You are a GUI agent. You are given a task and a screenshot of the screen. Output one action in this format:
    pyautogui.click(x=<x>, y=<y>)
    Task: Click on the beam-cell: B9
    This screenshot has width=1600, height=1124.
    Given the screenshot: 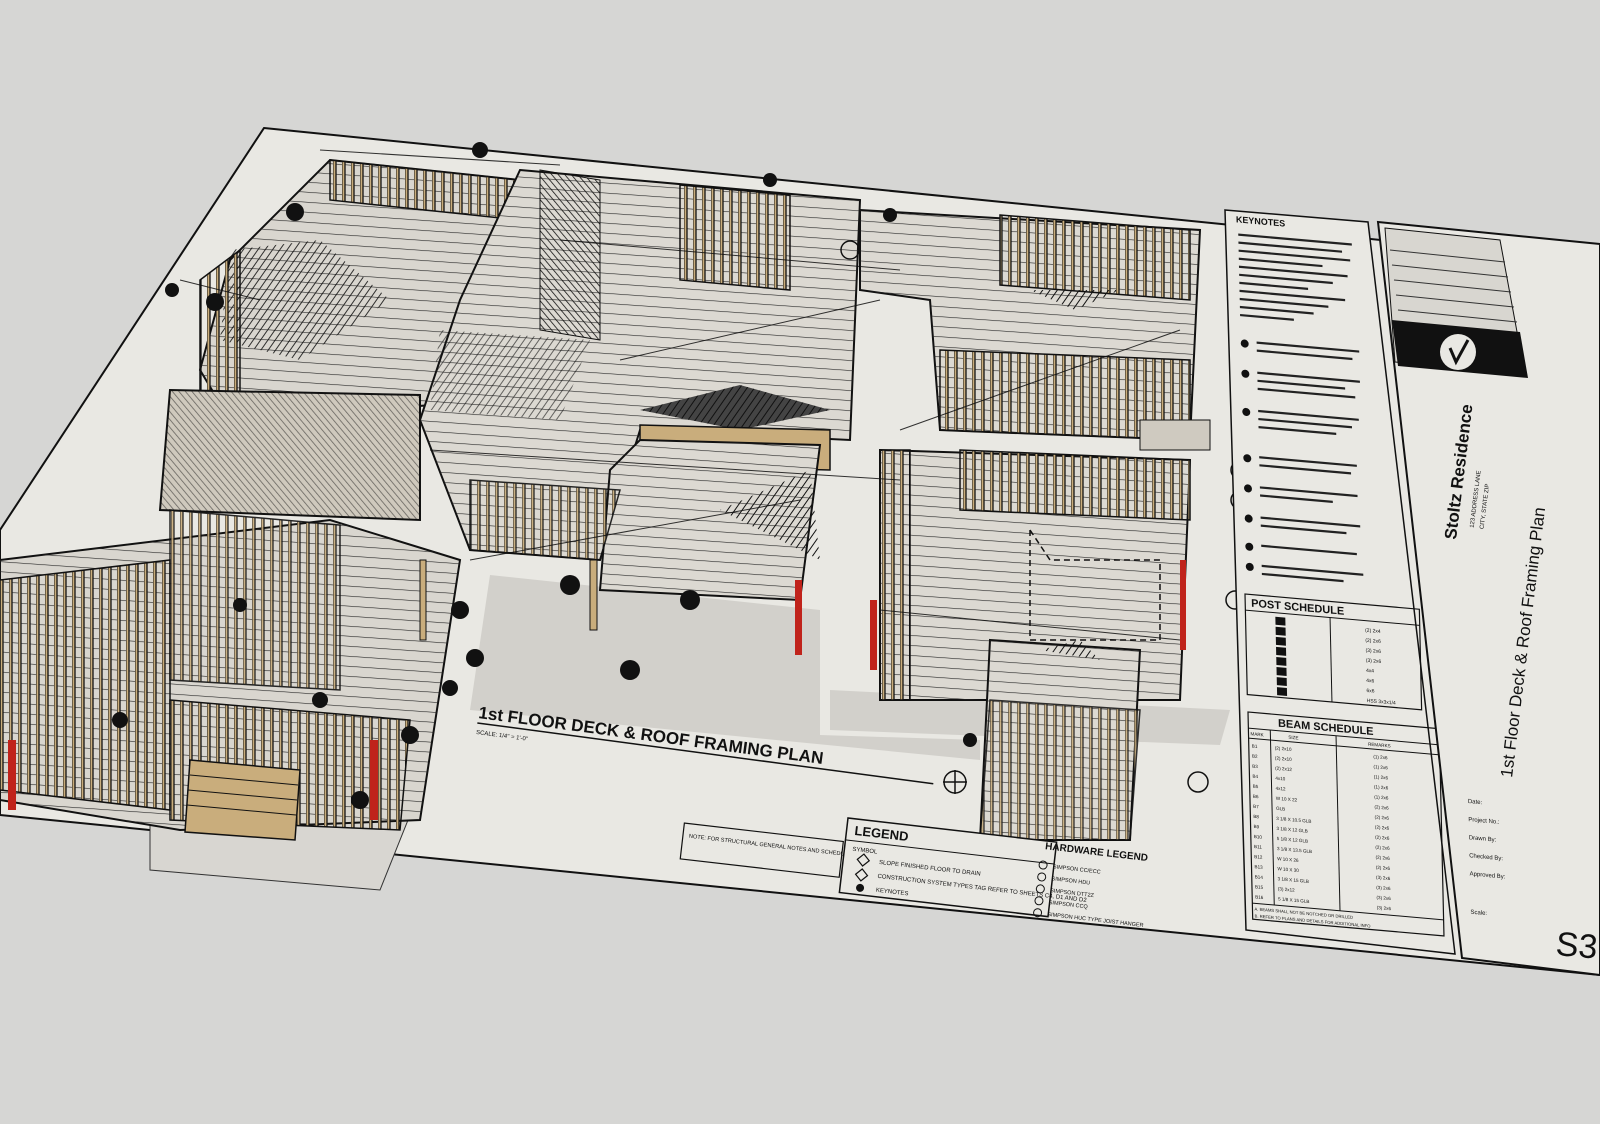 What is the action you would take?
    pyautogui.click(x=1257, y=827)
    